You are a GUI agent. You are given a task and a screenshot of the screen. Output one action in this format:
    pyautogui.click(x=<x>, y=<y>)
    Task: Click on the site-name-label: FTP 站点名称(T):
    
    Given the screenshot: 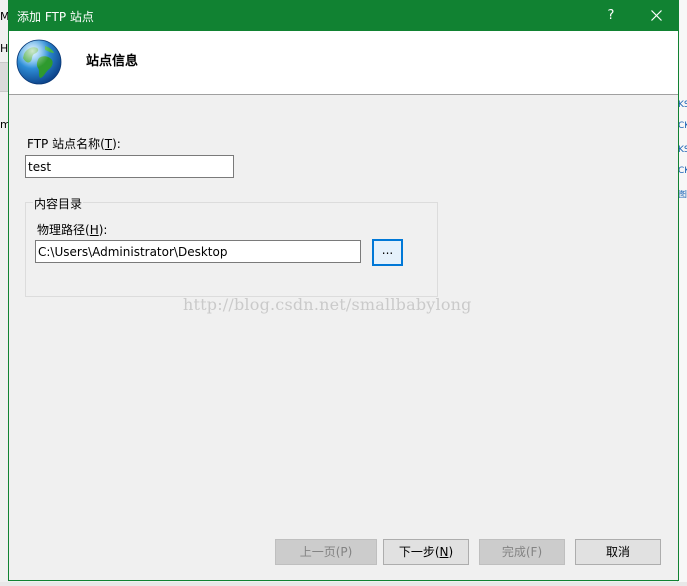 What is the action you would take?
    pyautogui.click(x=74, y=143)
    